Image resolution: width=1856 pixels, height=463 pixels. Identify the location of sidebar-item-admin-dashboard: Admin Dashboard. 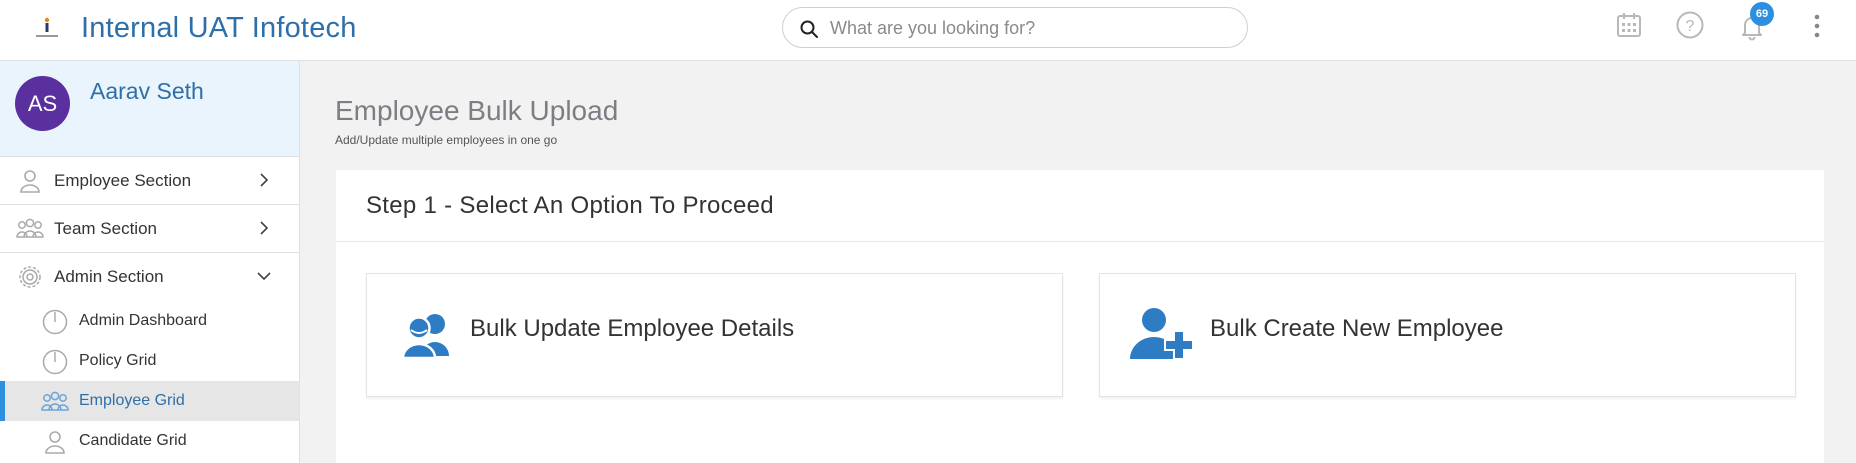
(149, 321).